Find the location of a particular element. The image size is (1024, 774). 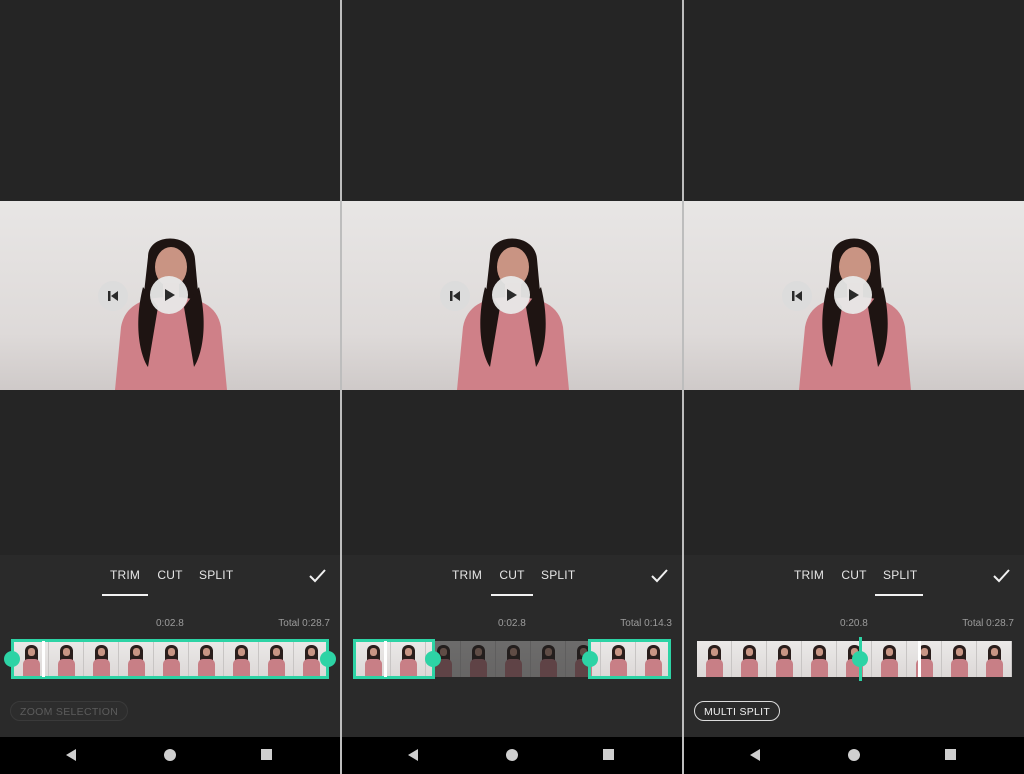

cut-start-handle is located at coordinates (433, 659).